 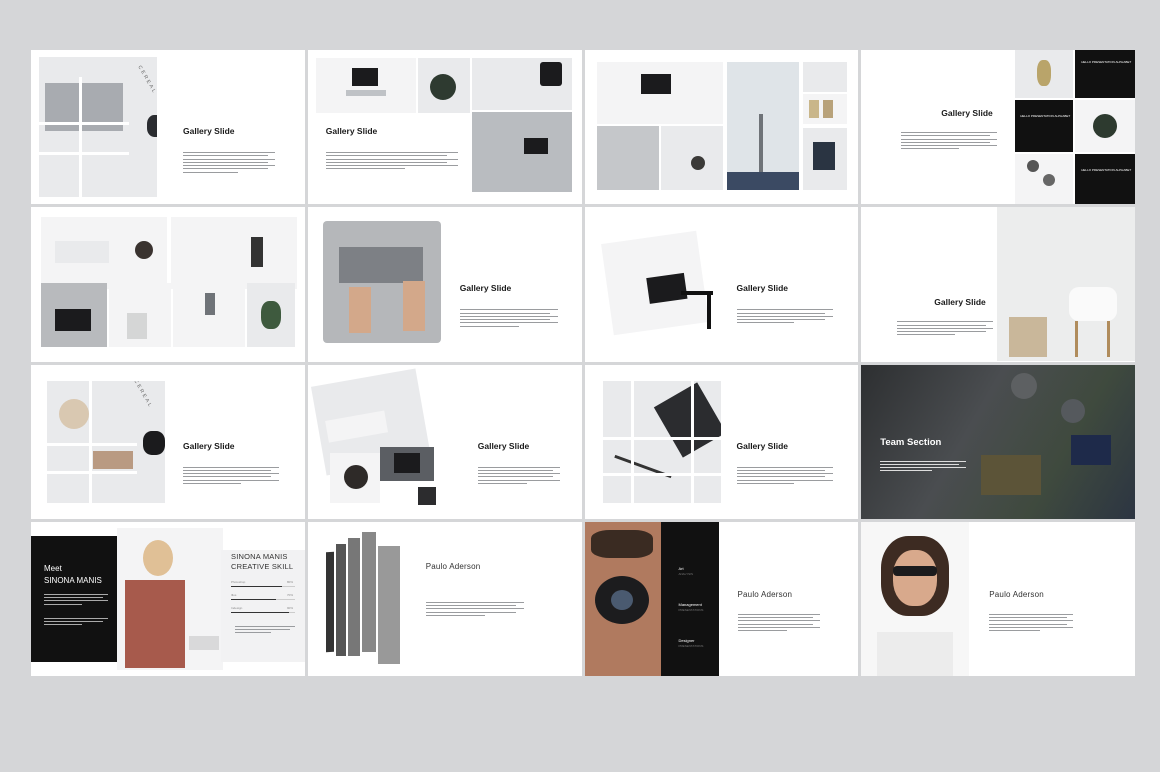 I want to click on skill-label: Indesign, so click(x=237, y=607).